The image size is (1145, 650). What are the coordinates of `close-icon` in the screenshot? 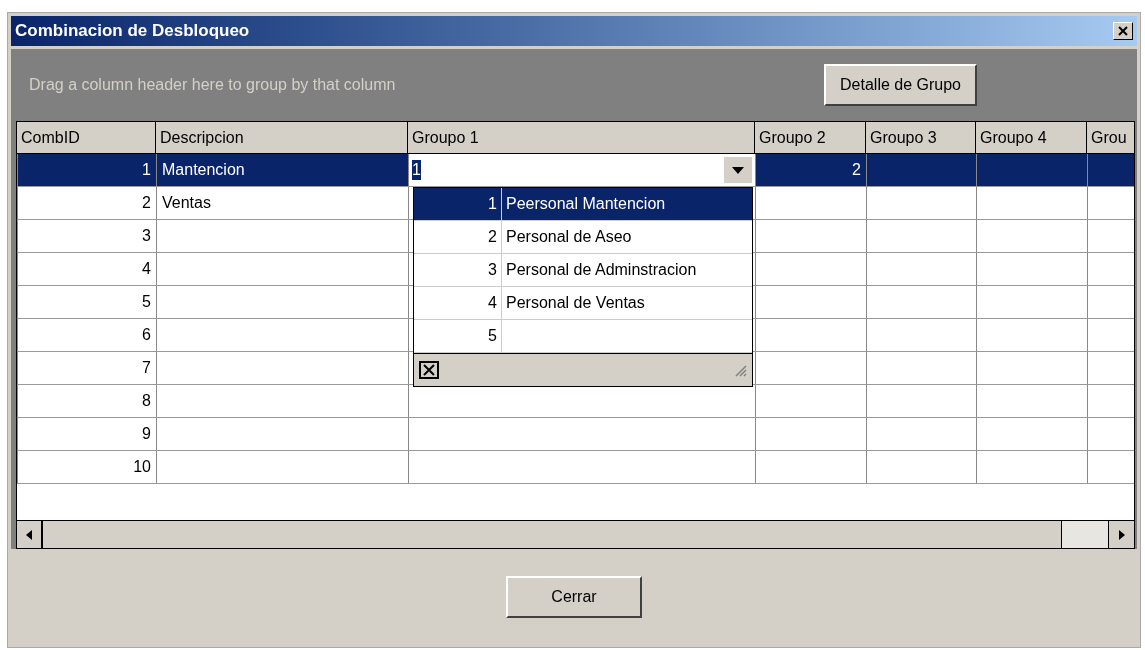 It's located at (1123, 31).